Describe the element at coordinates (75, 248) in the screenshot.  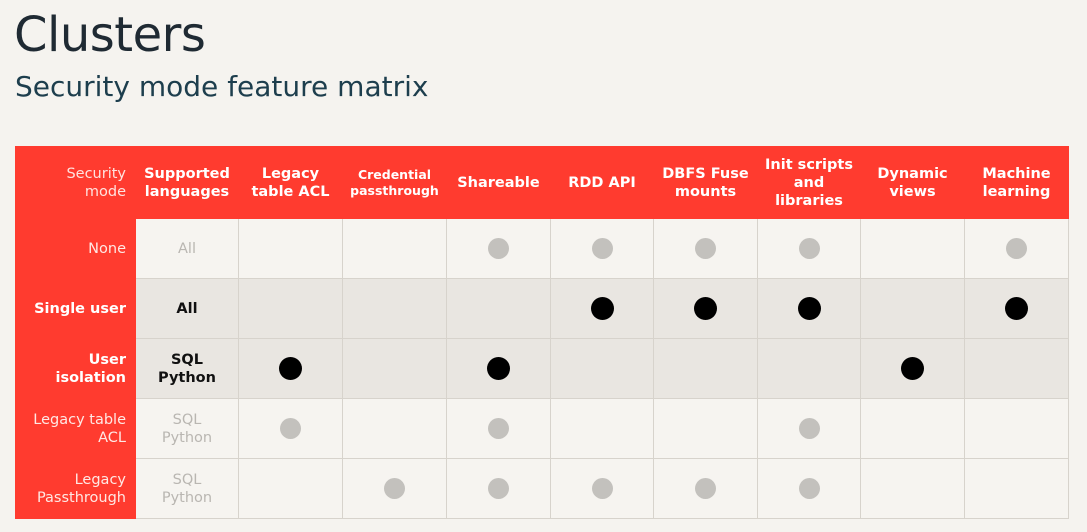
I see `row-security-mode-label: None` at that location.